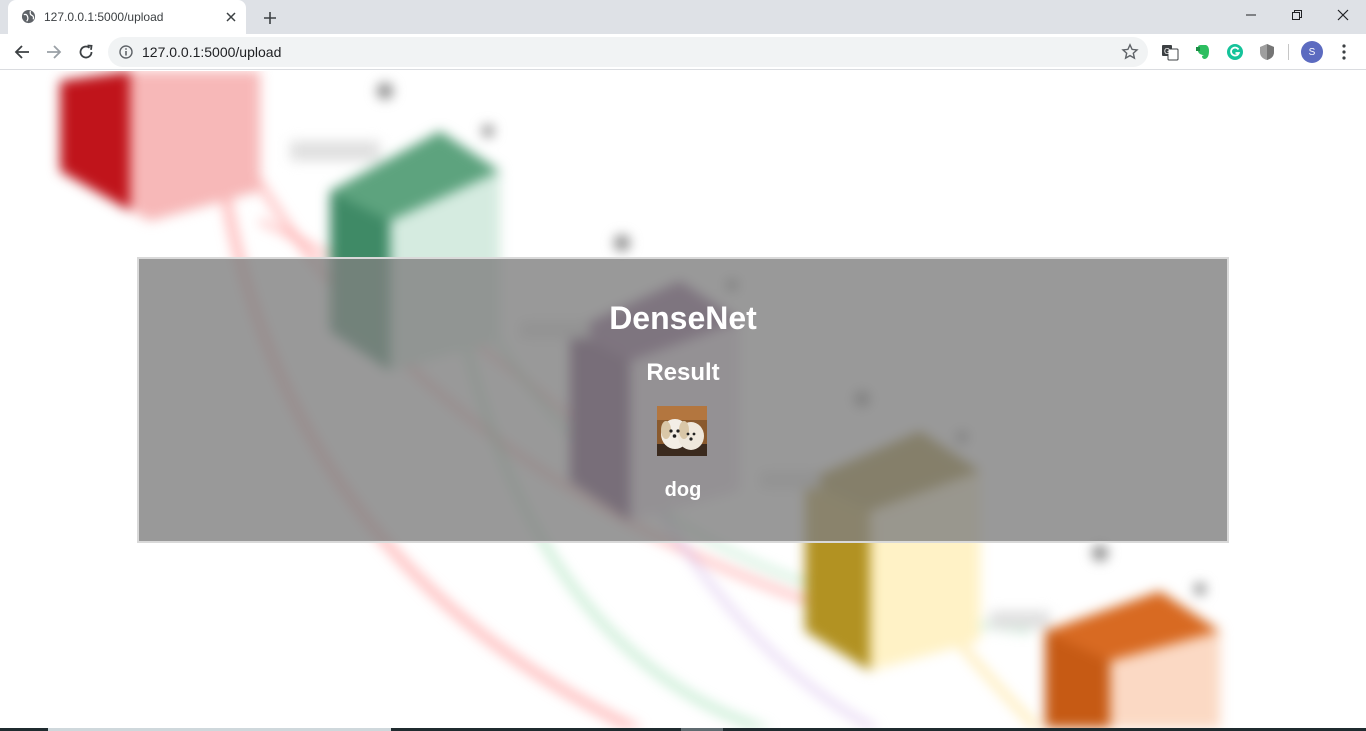 The image size is (1366, 731). I want to click on browser-tab-active: 127.0.0.1:5000/upload, so click(127, 17).